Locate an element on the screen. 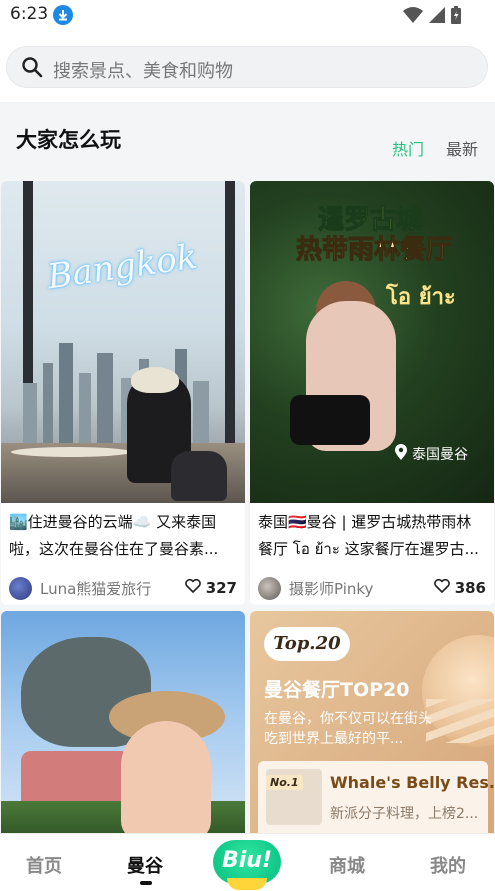 The image size is (495, 891). search-area: 搜索景点、美食和购物 is located at coordinates (247, 66).